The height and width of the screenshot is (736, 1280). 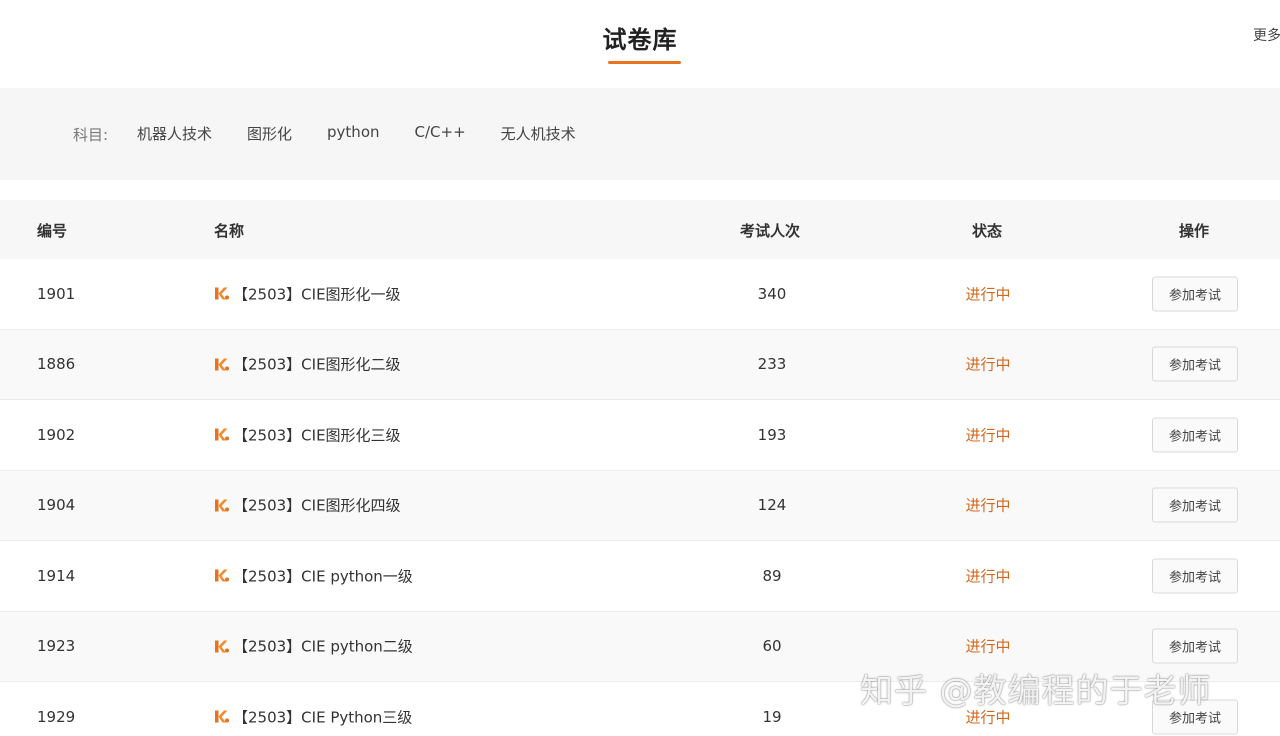 I want to click on exam-count: 60, so click(x=772, y=646).